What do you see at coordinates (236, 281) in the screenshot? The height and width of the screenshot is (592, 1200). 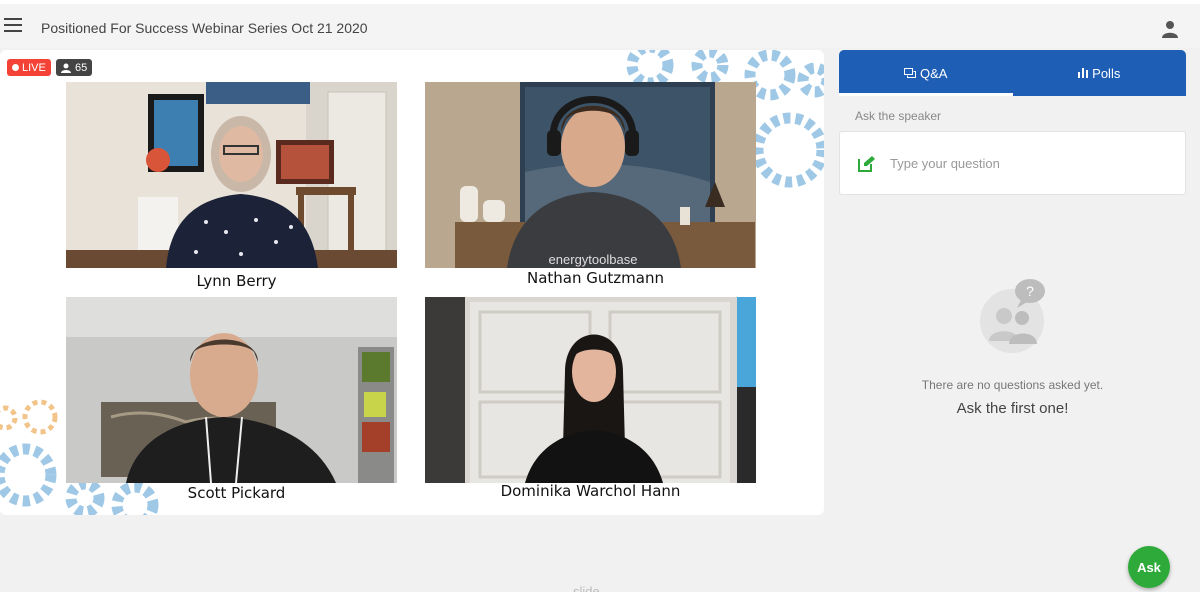 I see `participant-name: Lynn Berry` at bounding box center [236, 281].